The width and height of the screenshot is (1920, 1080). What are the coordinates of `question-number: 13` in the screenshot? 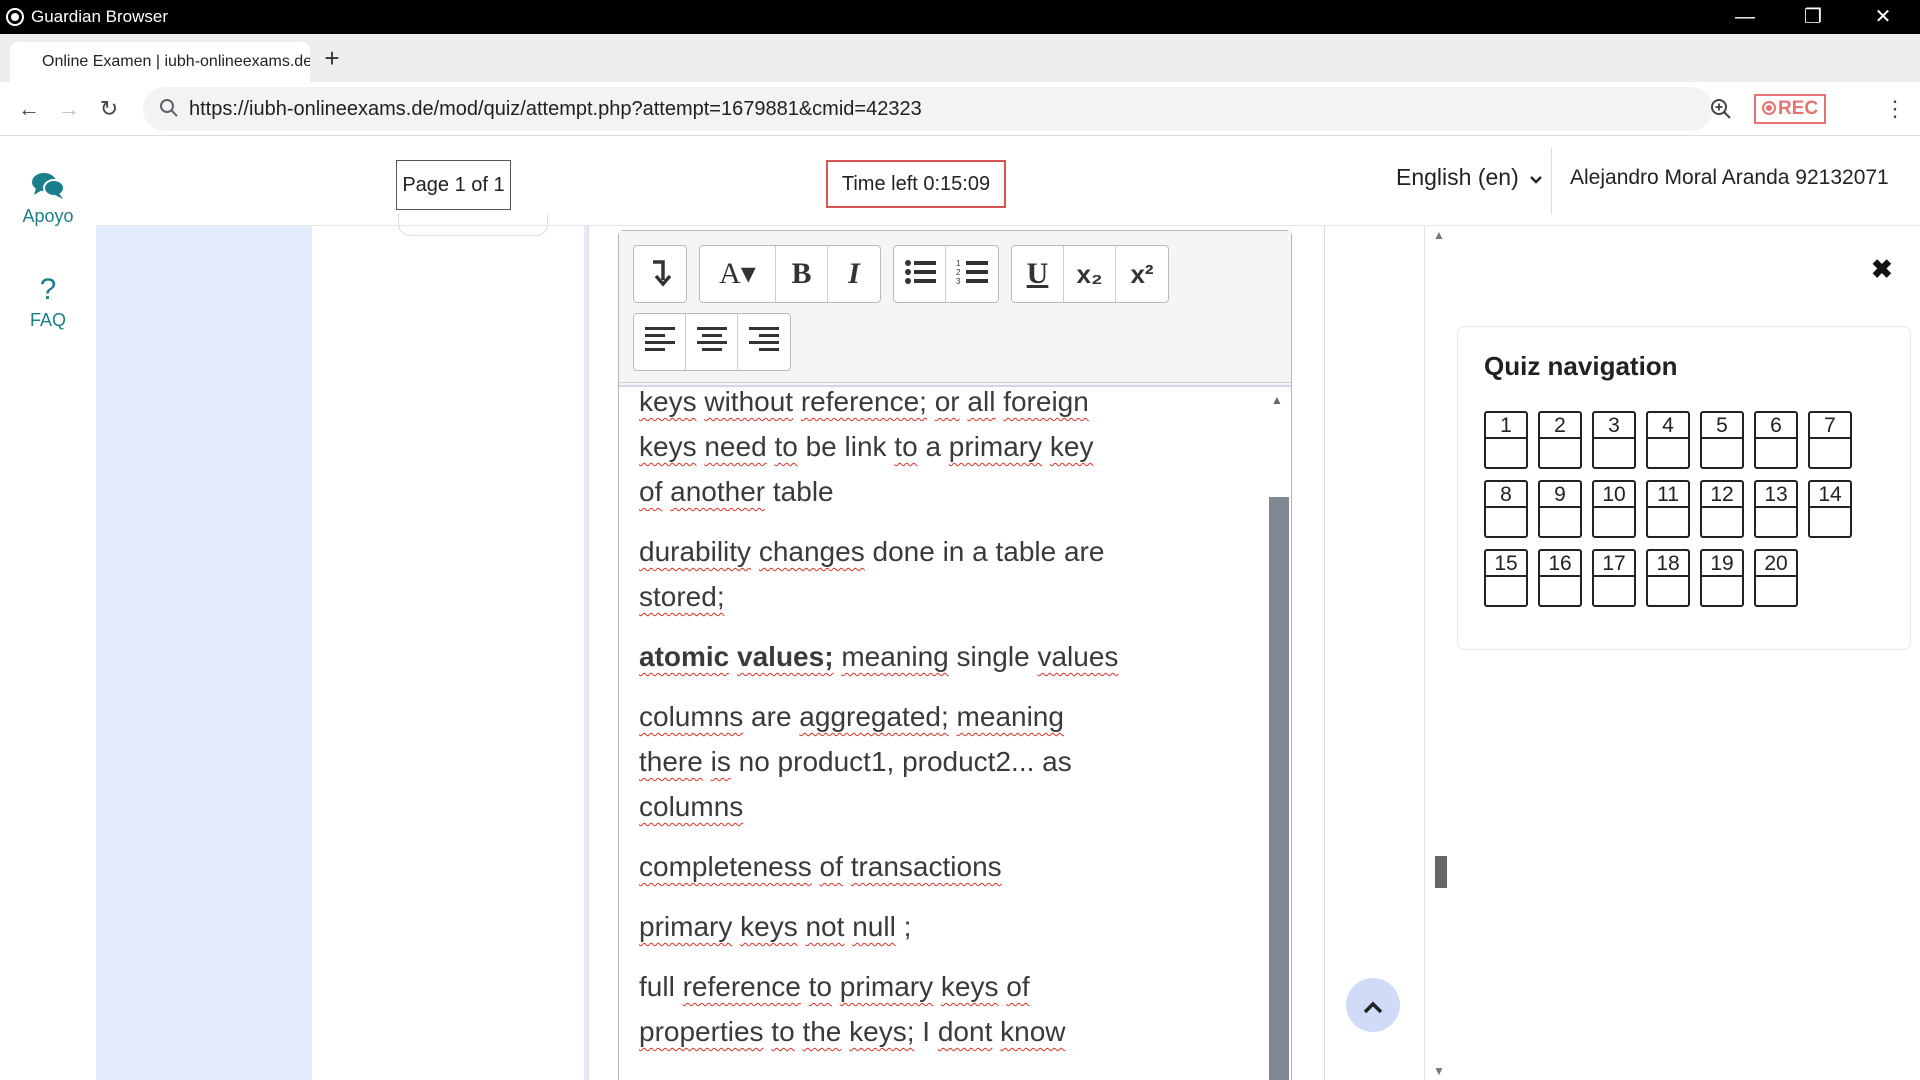 It's located at (1776, 495).